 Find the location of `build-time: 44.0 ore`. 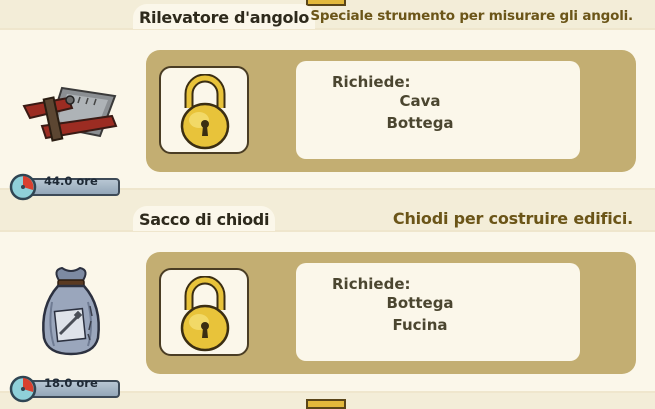

build-time: 44.0 ore is located at coordinates (64, 187).